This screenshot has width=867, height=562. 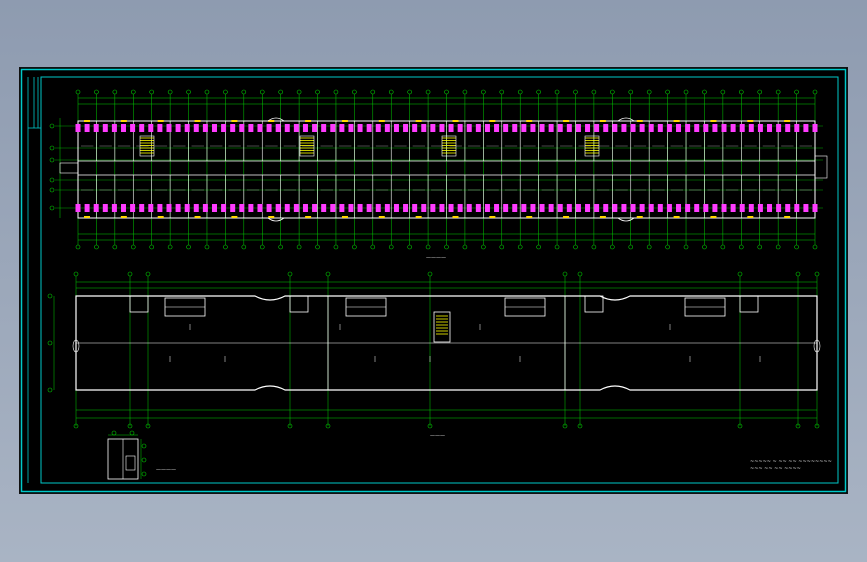 What do you see at coordinates (130, 463) in the screenshot?
I see `detail-landing` at bounding box center [130, 463].